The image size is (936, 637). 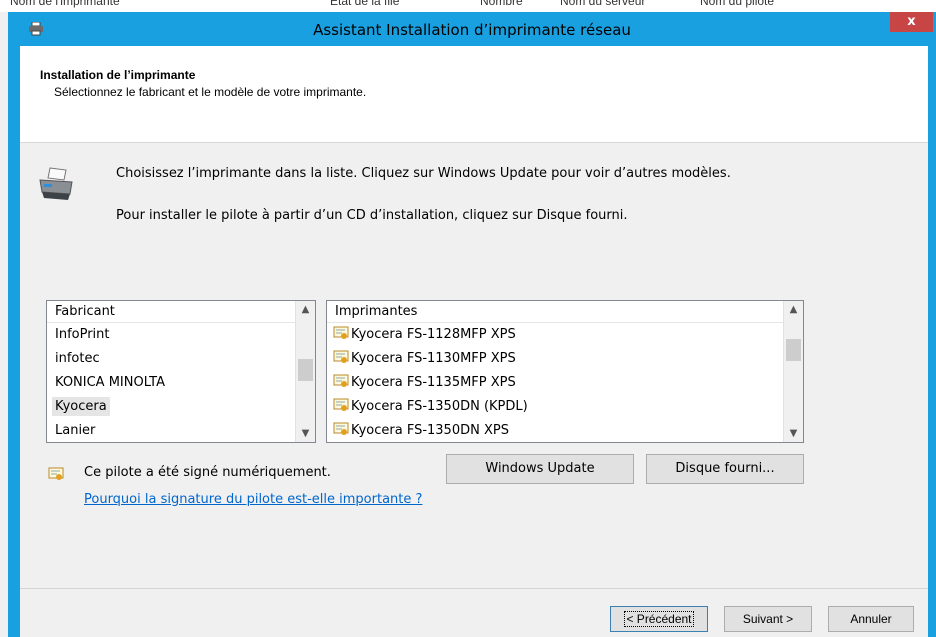 I want to click on manufacturer-label: Kyocera, so click(x=81, y=406).